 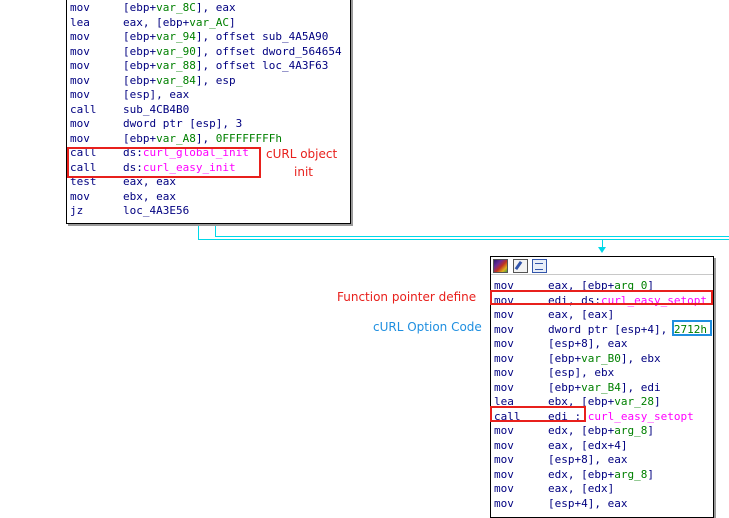 I want to click on variable-reference: var_90, so click(x=176, y=51).